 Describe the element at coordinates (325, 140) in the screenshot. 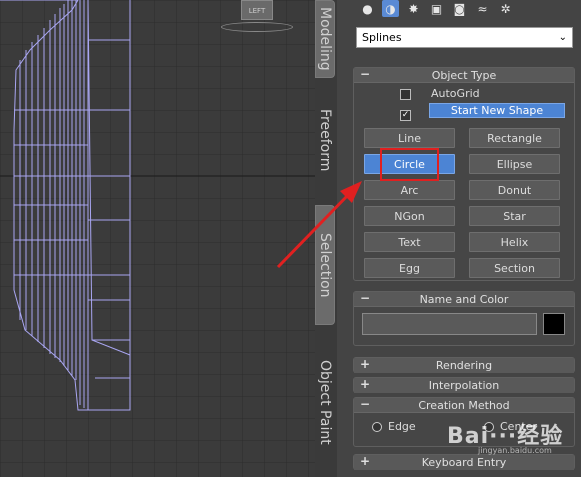

I see `tab-freeform: Freeform` at that location.